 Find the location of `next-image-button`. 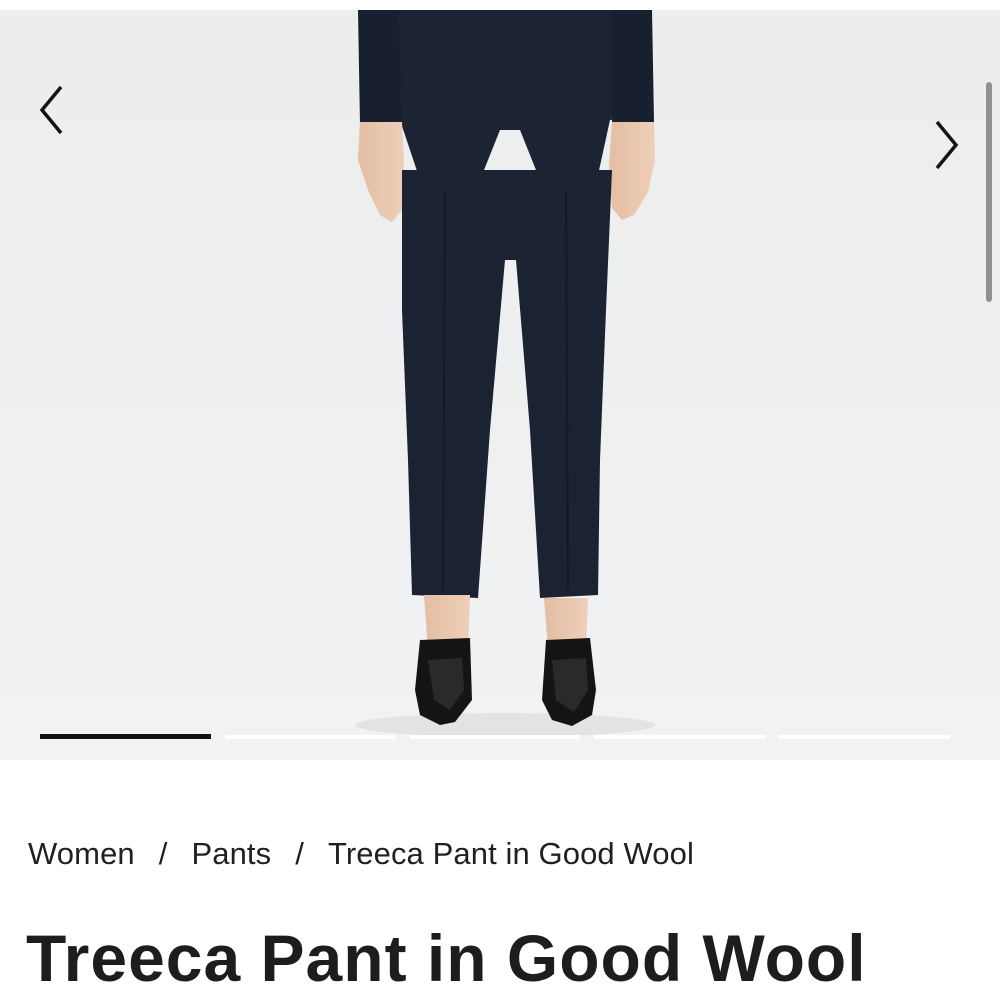

next-image-button is located at coordinates (946, 145).